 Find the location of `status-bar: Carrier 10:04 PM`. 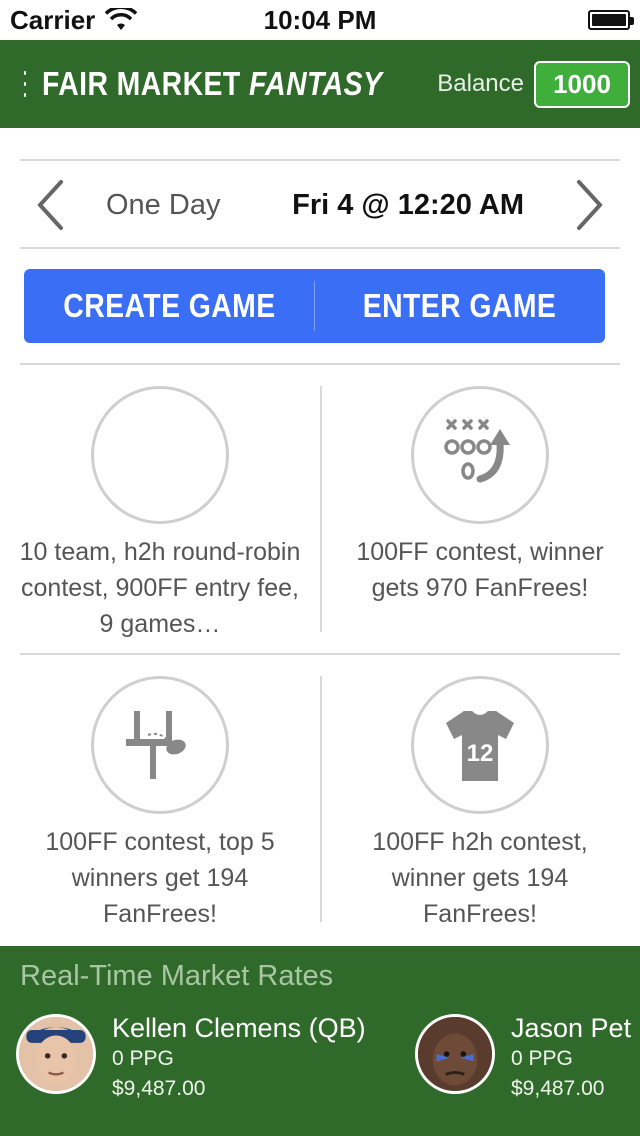

status-bar: Carrier 10:04 PM is located at coordinates (320, 20).